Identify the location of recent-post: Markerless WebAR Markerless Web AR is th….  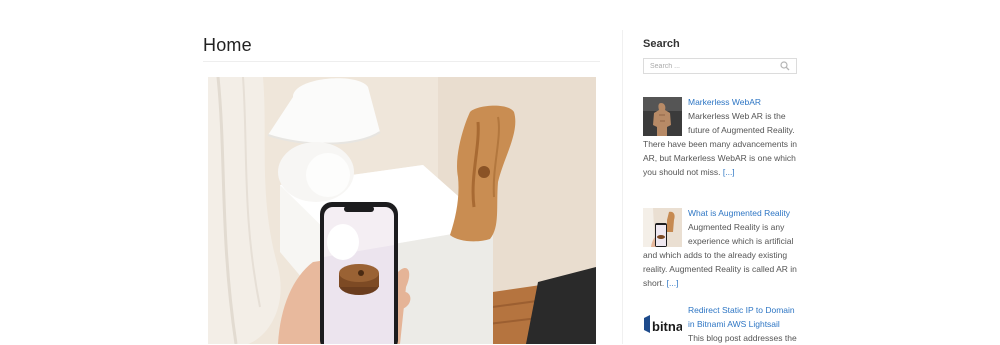
(720, 137).